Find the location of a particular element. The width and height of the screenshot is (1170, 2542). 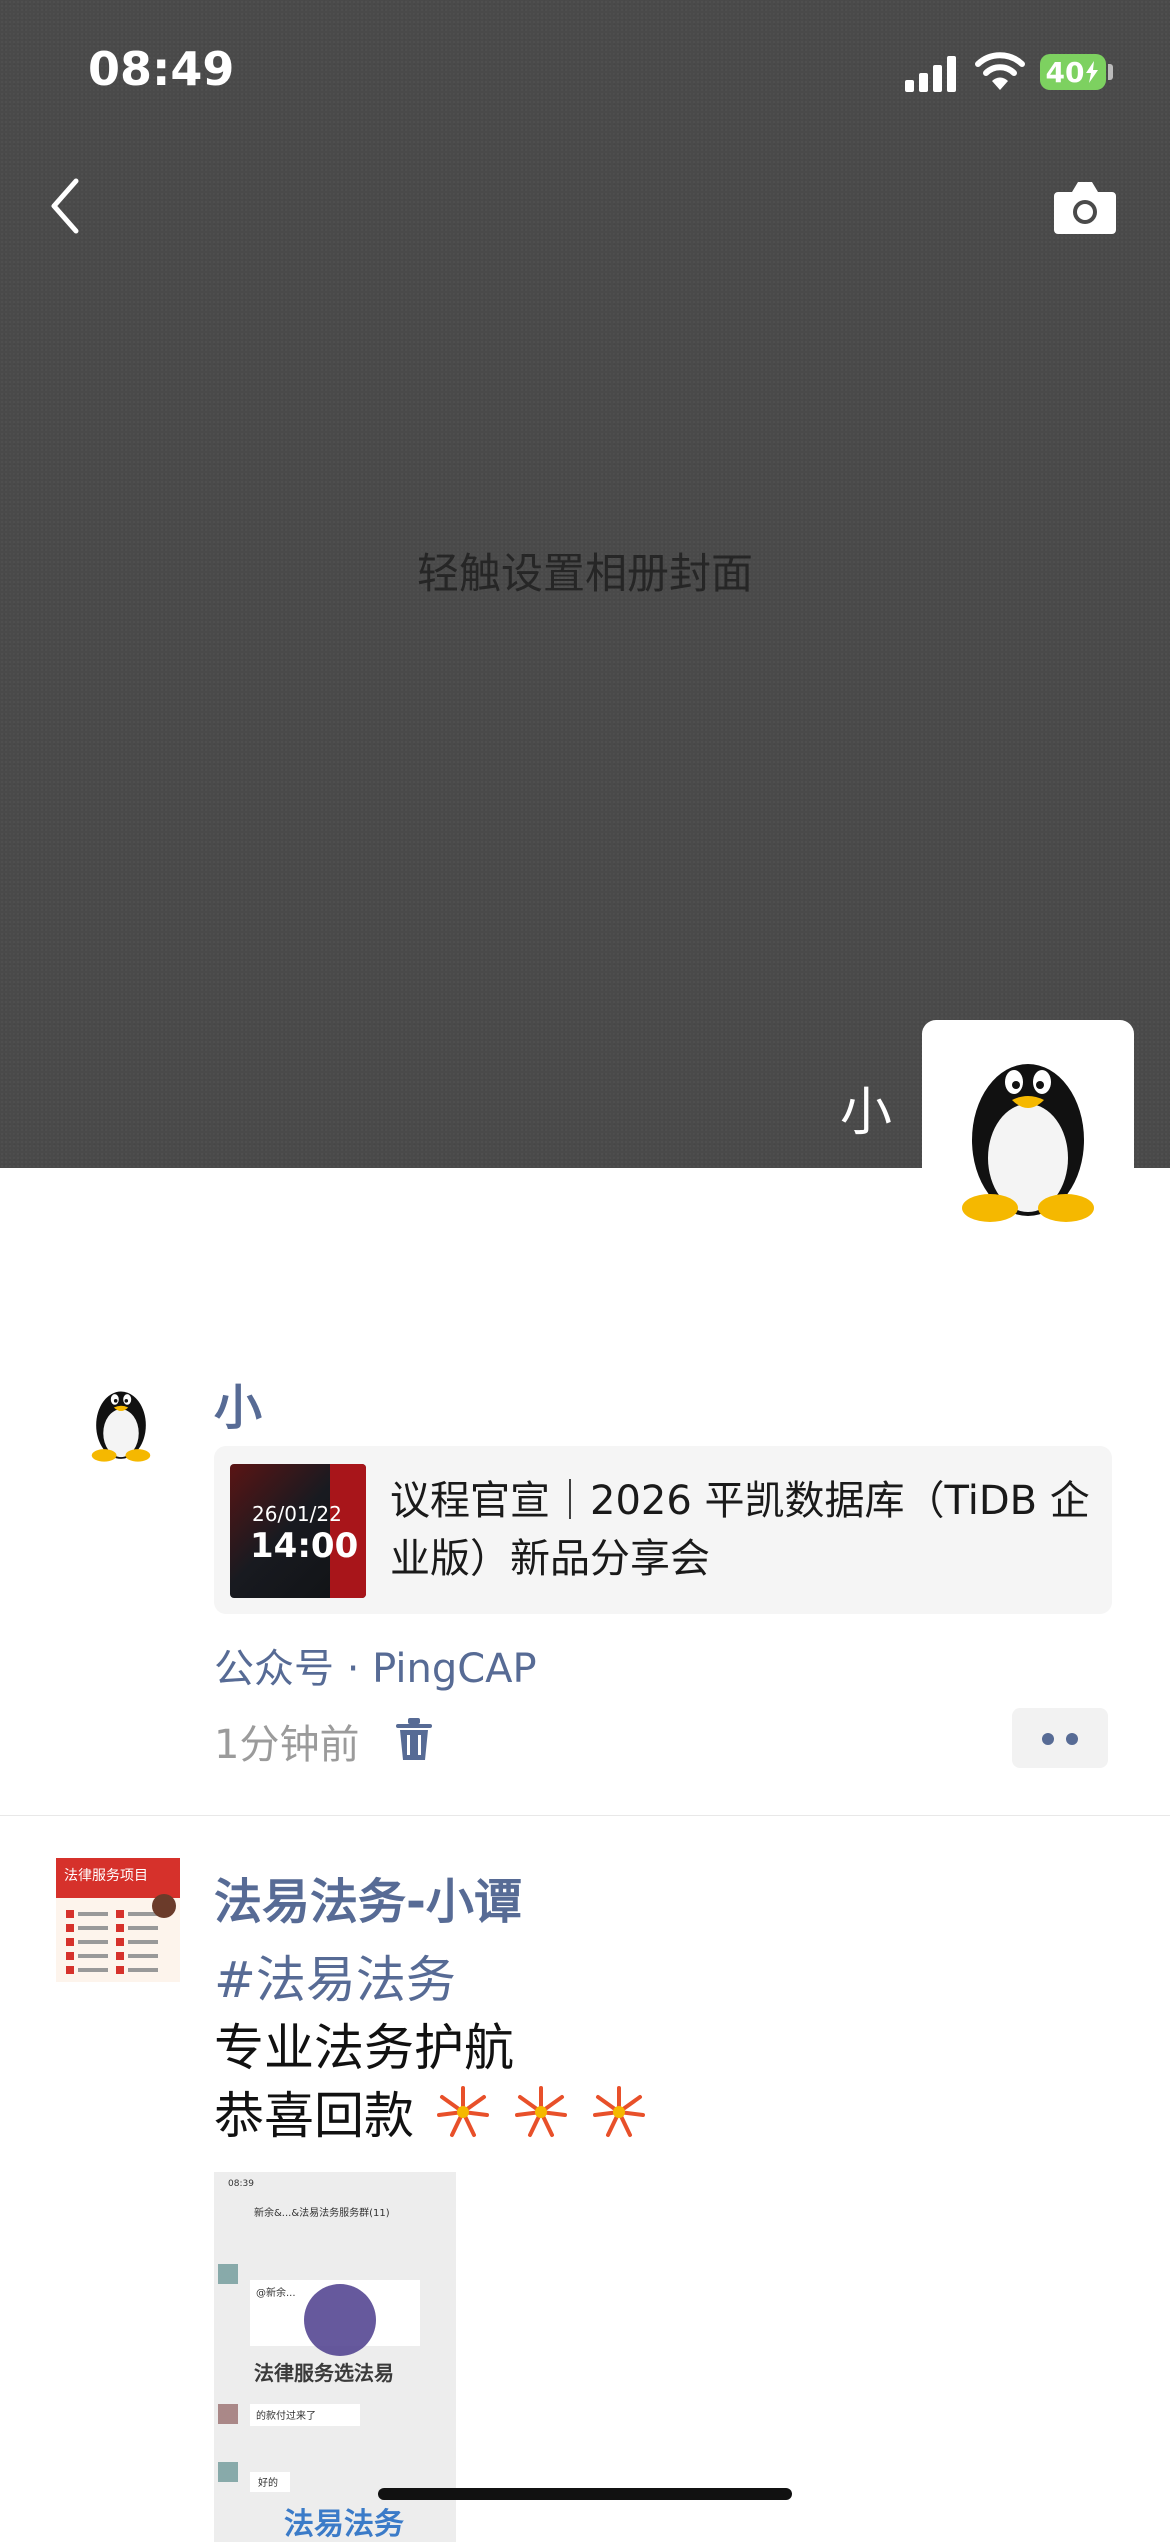

post-text-line-with-emoji: 恭喜回款 is located at coordinates (431, 2112).